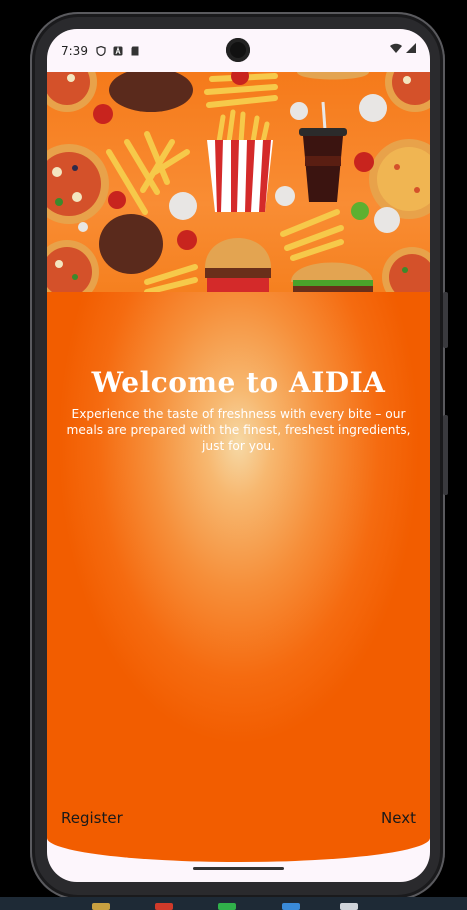  Describe the element at coordinates (240, 160) in the screenshot. I see `fries-box-illustration` at that location.